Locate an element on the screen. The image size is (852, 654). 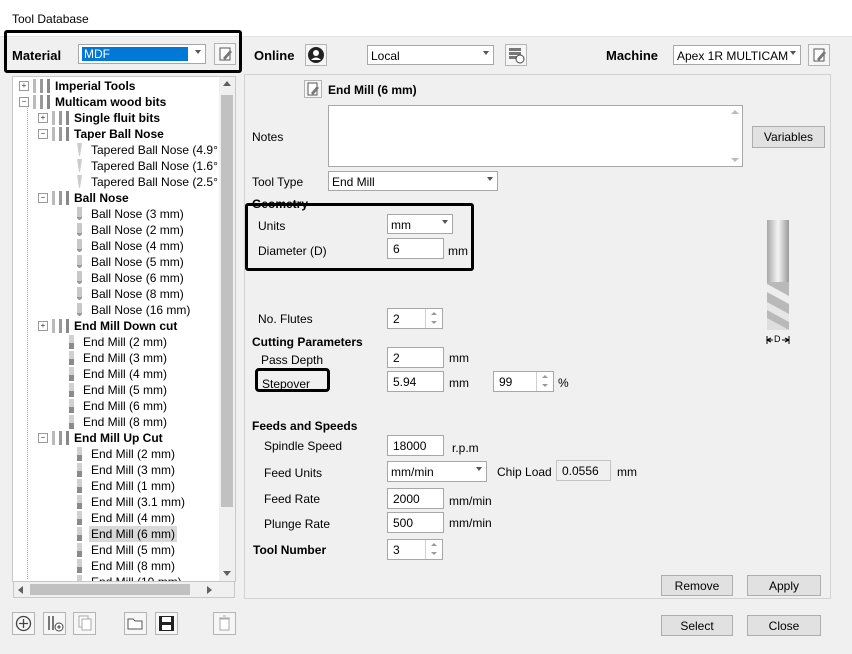
tree-item-label: End Mill (2 mm) is located at coordinates (125, 342).